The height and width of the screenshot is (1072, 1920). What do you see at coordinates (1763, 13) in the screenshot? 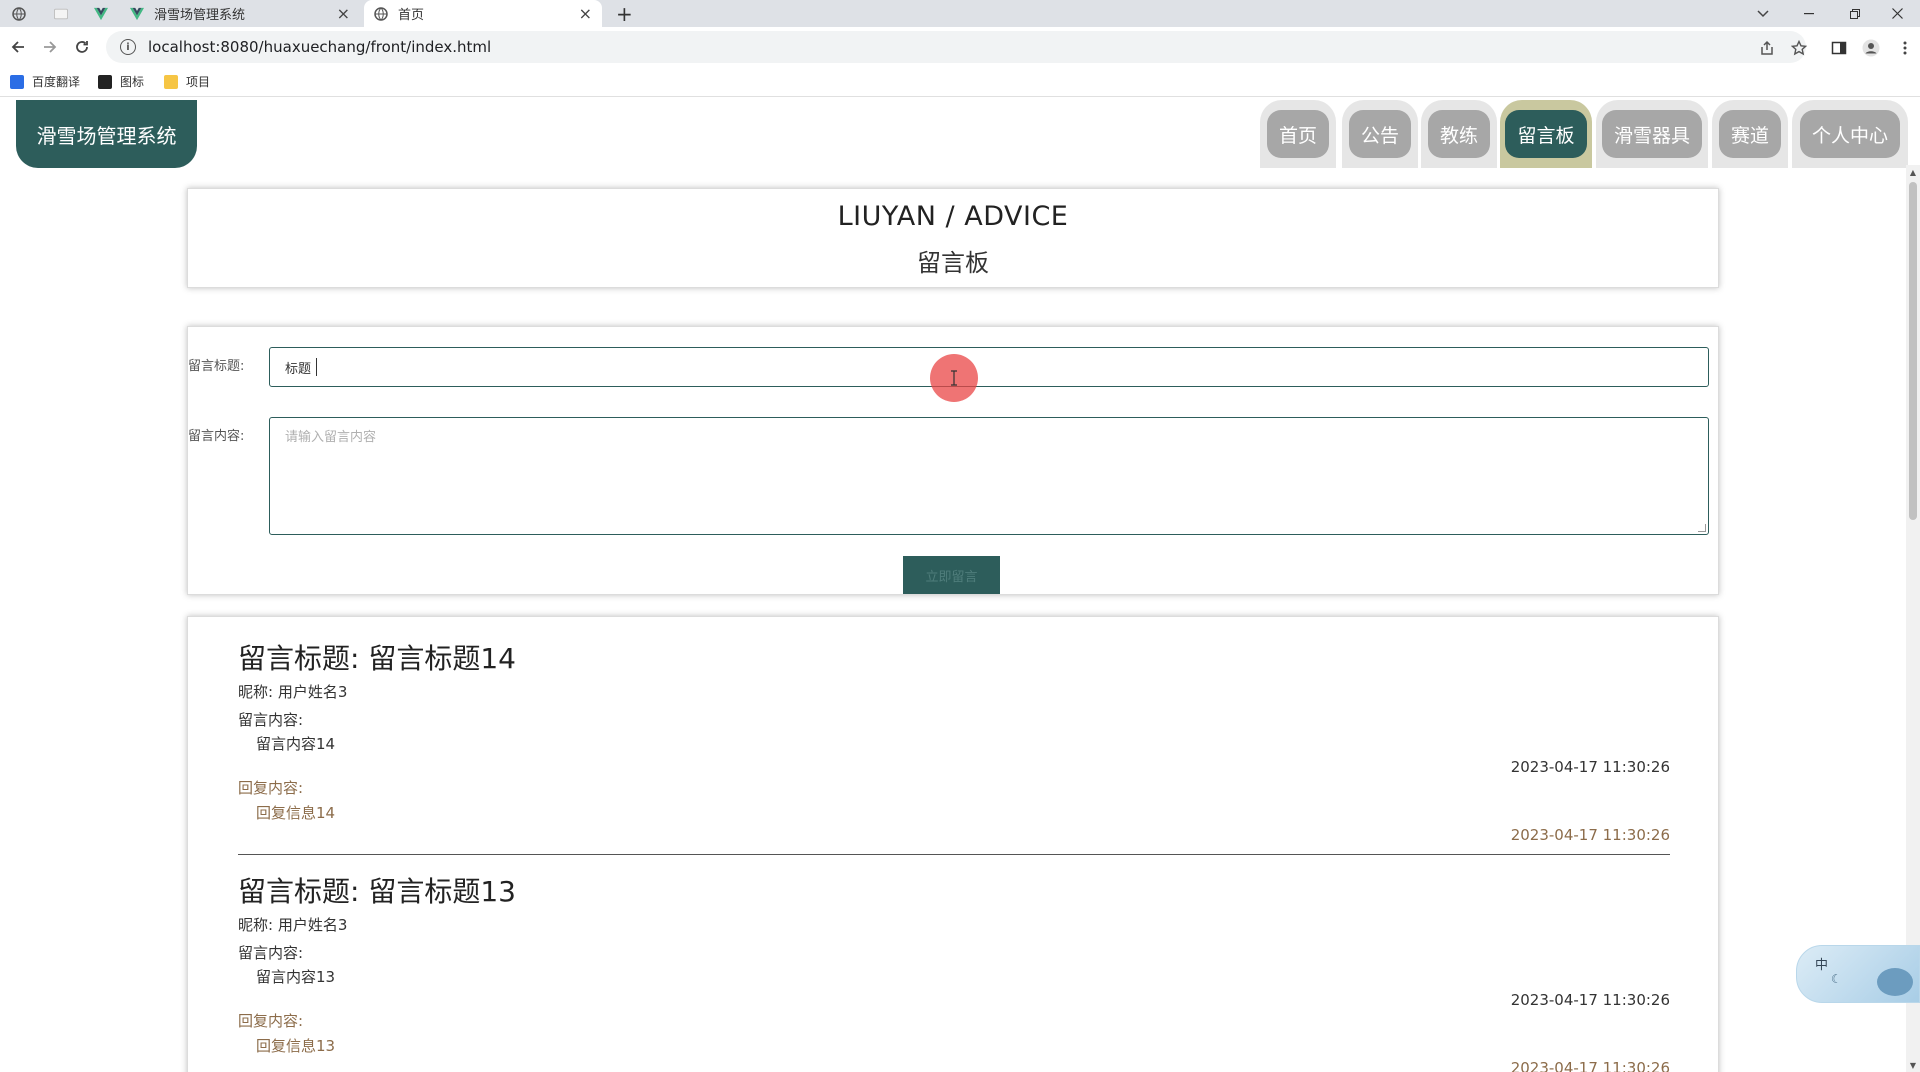
I see `tab-search-chevron-icon` at bounding box center [1763, 13].